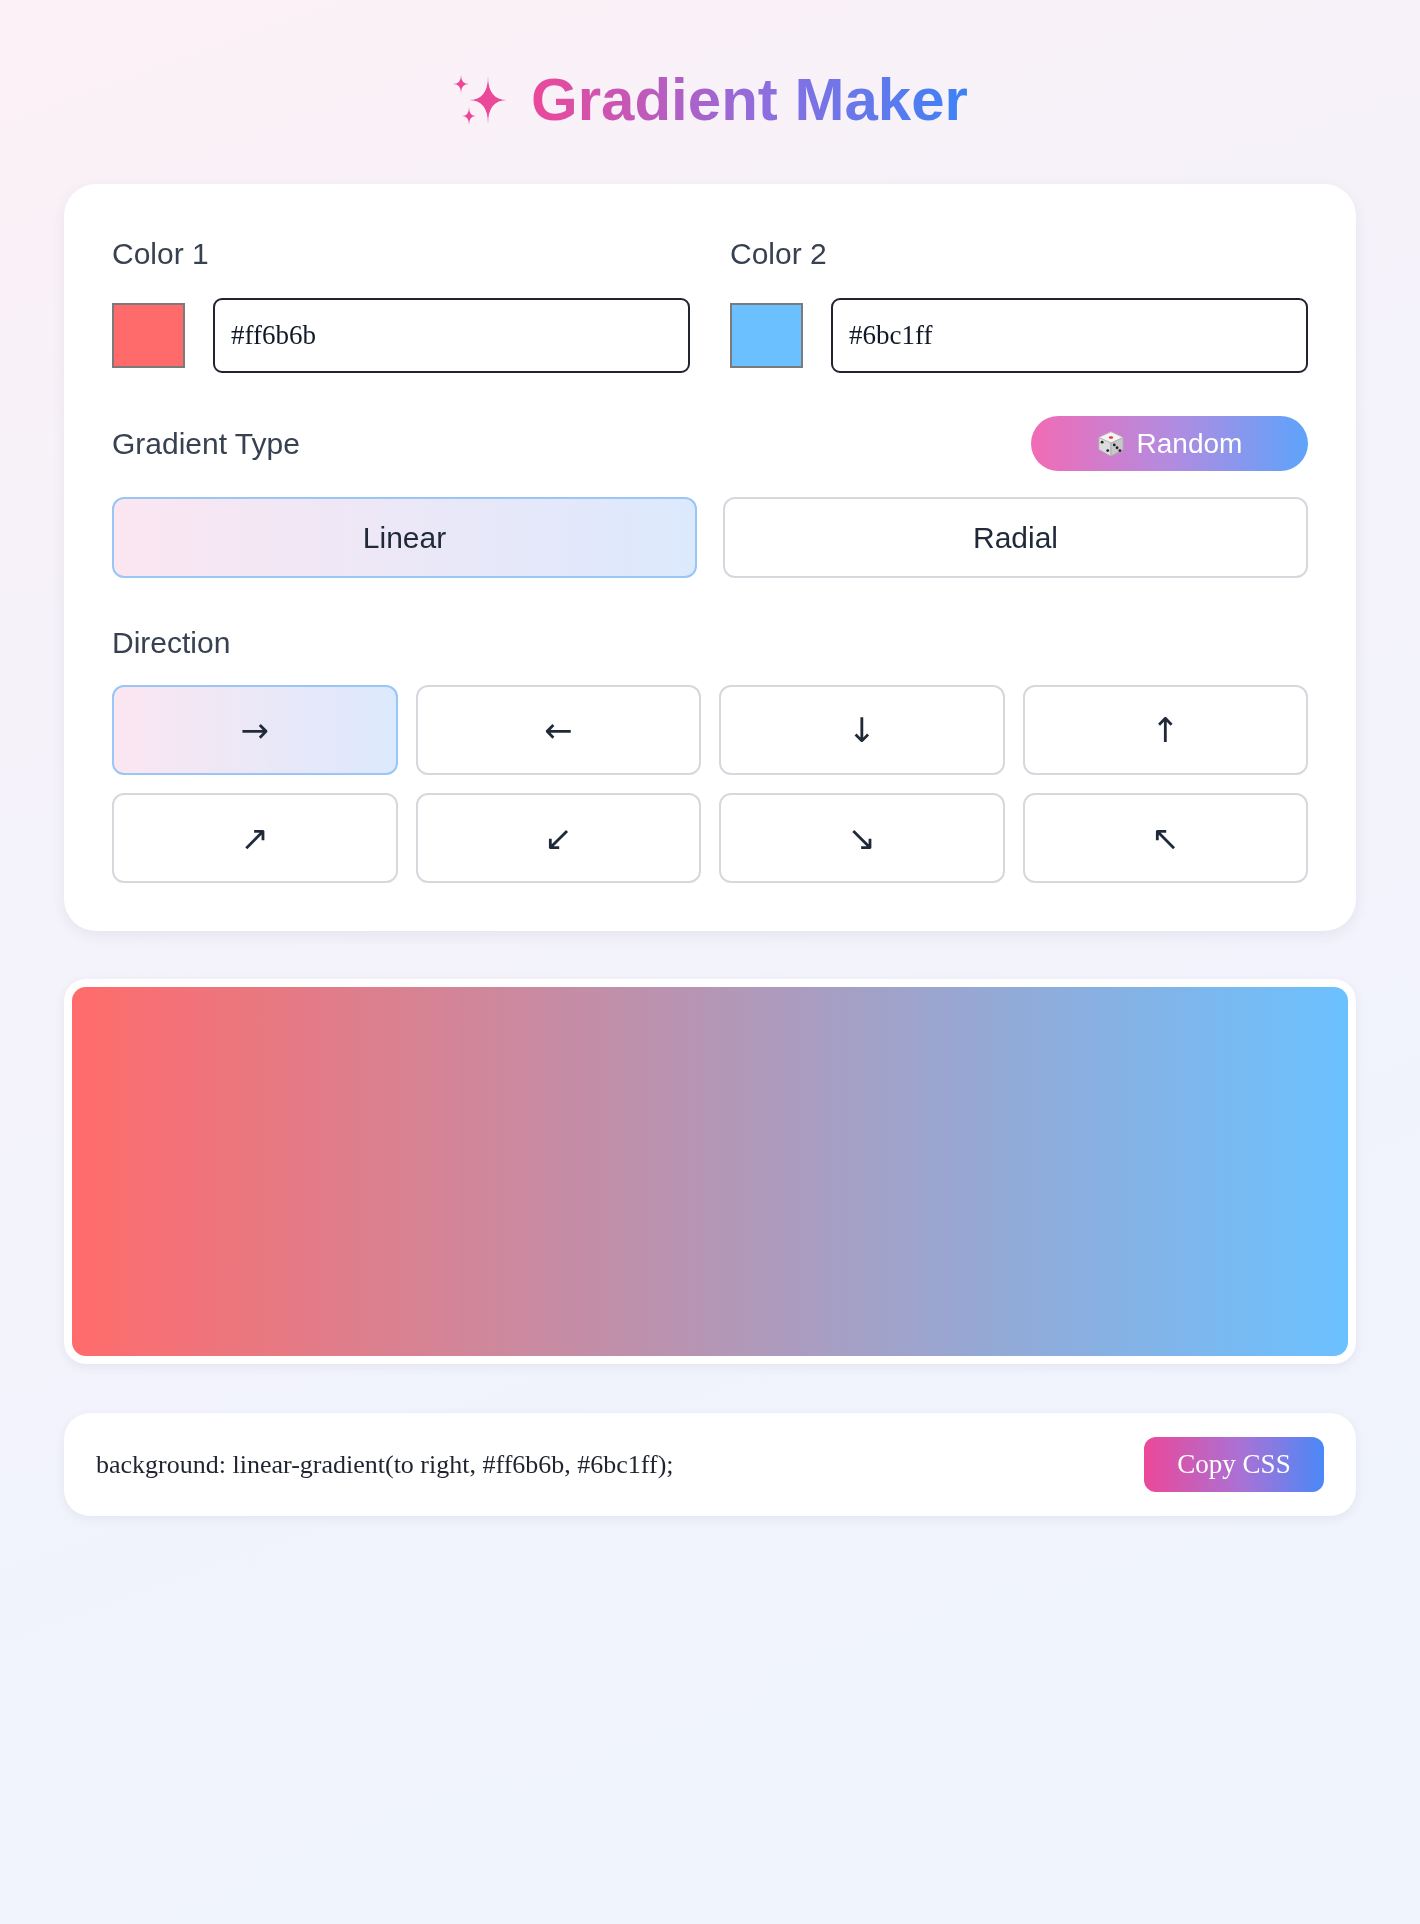 Image resolution: width=1420 pixels, height=1924 pixels. I want to click on hex-input: #ff6b6b, so click(451, 335).